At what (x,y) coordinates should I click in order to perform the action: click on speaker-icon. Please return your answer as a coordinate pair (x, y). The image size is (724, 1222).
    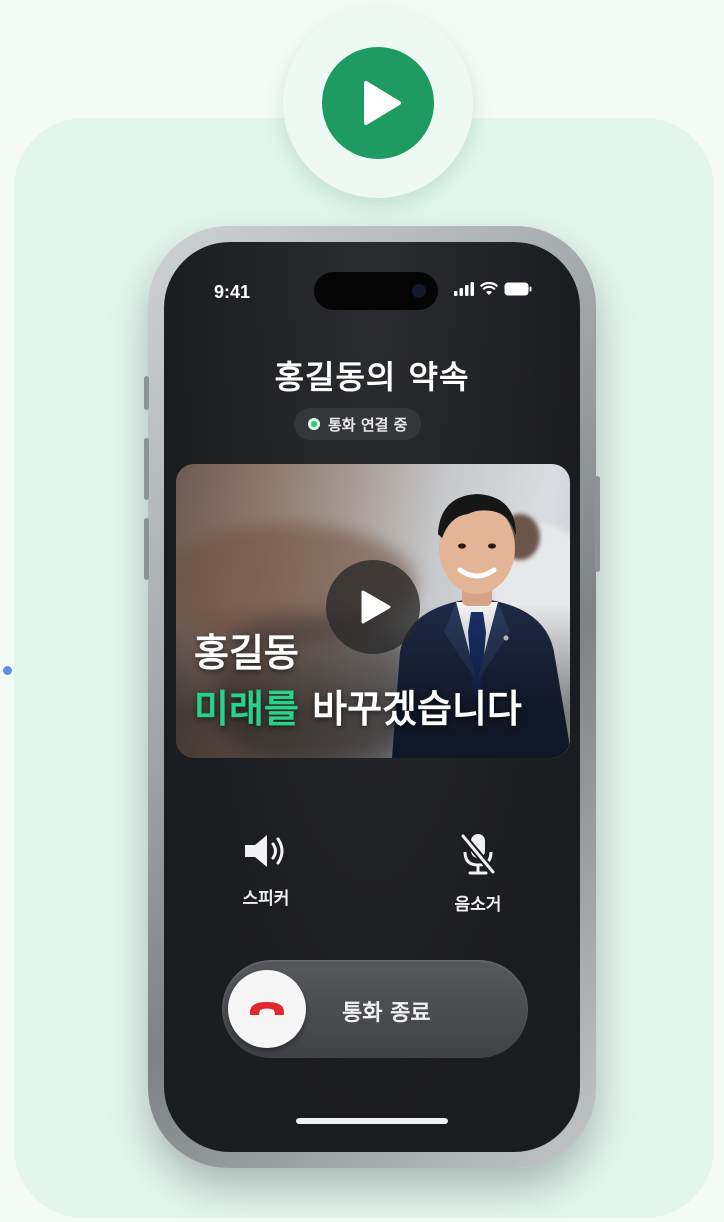
    Looking at the image, I should click on (264, 851).